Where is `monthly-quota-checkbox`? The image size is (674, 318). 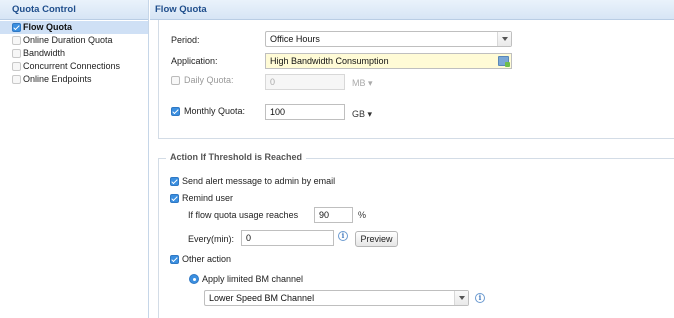
monthly-quota-checkbox is located at coordinates (175, 111).